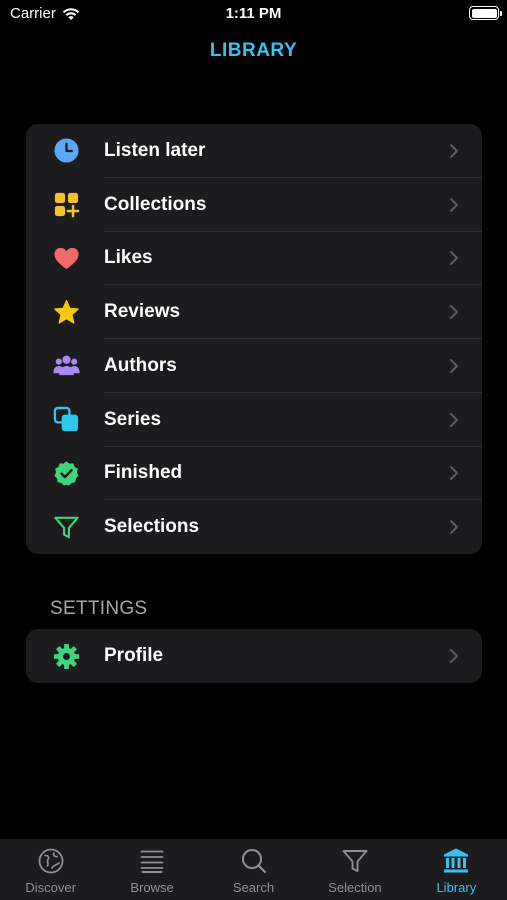 The image size is (507, 900). What do you see at coordinates (254, 861) in the screenshot?
I see `search-icon` at bounding box center [254, 861].